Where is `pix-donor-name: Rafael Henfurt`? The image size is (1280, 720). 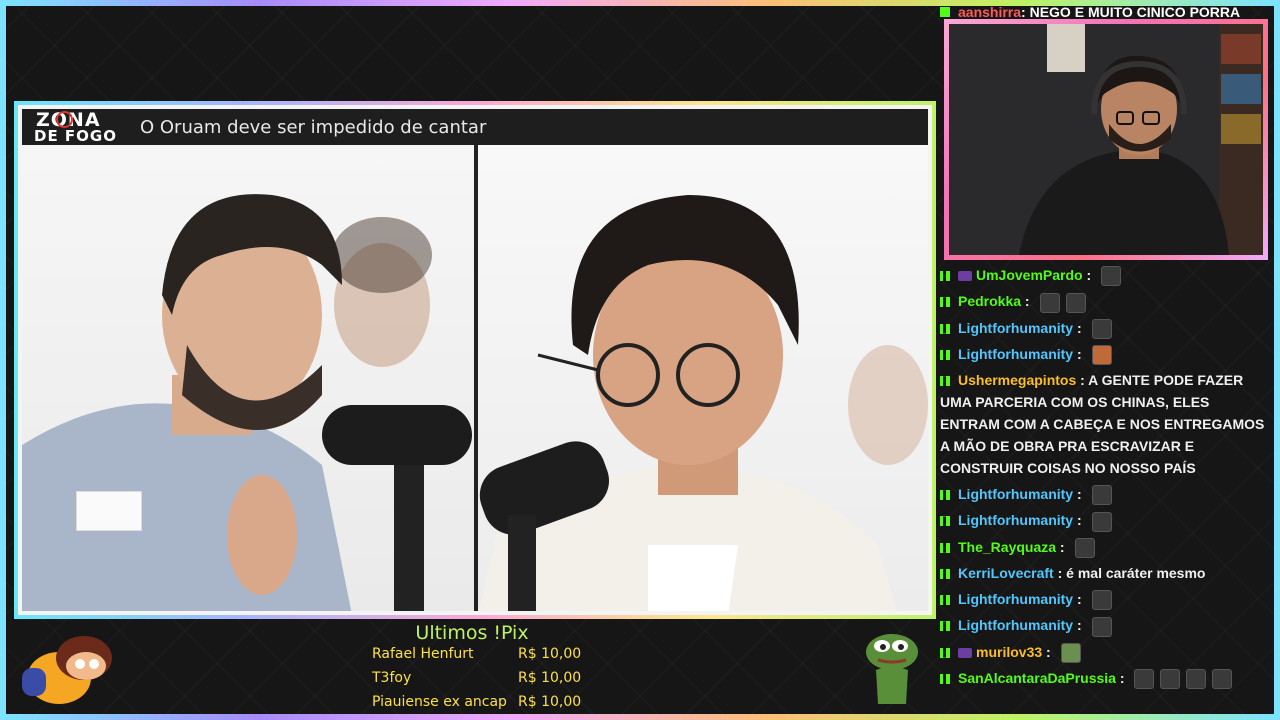 pix-donor-name: Rafael Henfurt is located at coordinates (423, 654).